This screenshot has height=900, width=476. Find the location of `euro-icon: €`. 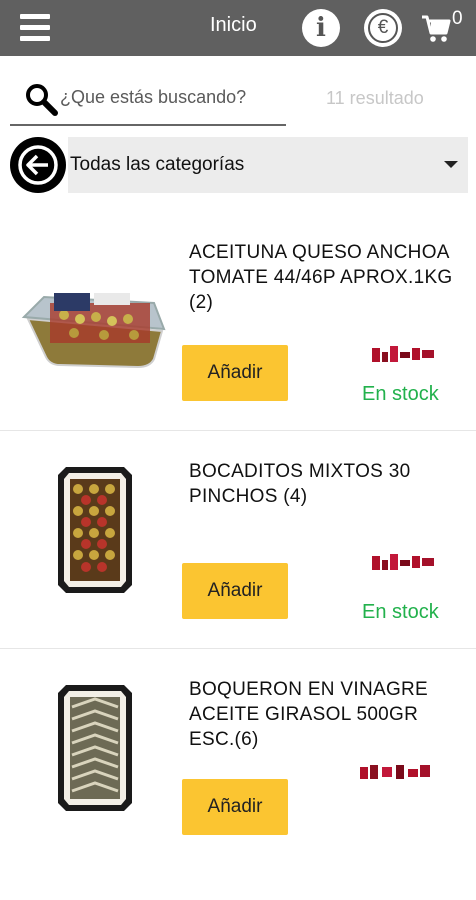

euro-icon: € is located at coordinates (383, 28).